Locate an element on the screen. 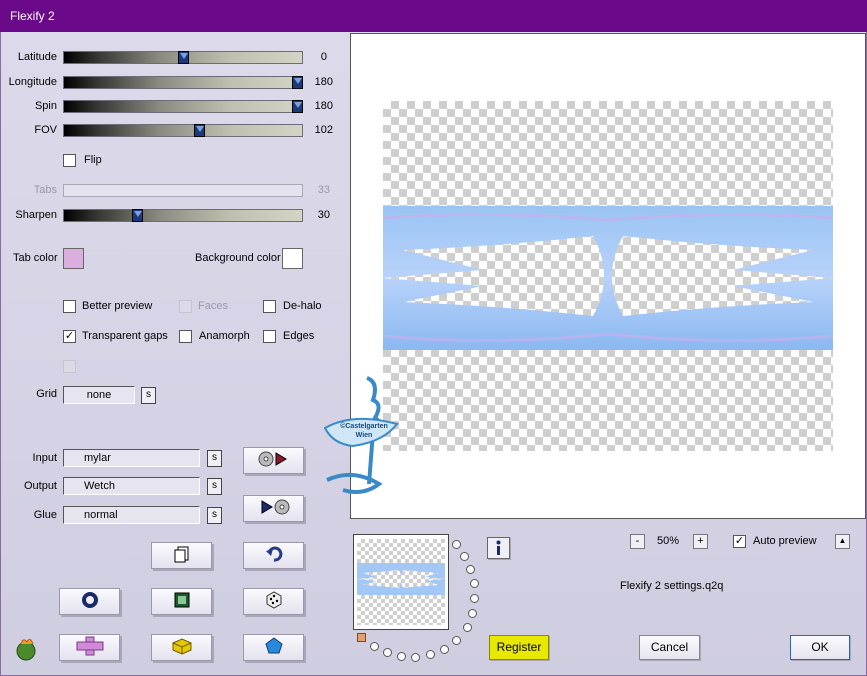 The image size is (867, 676). de-halo-label: De-halo is located at coordinates (302, 306).